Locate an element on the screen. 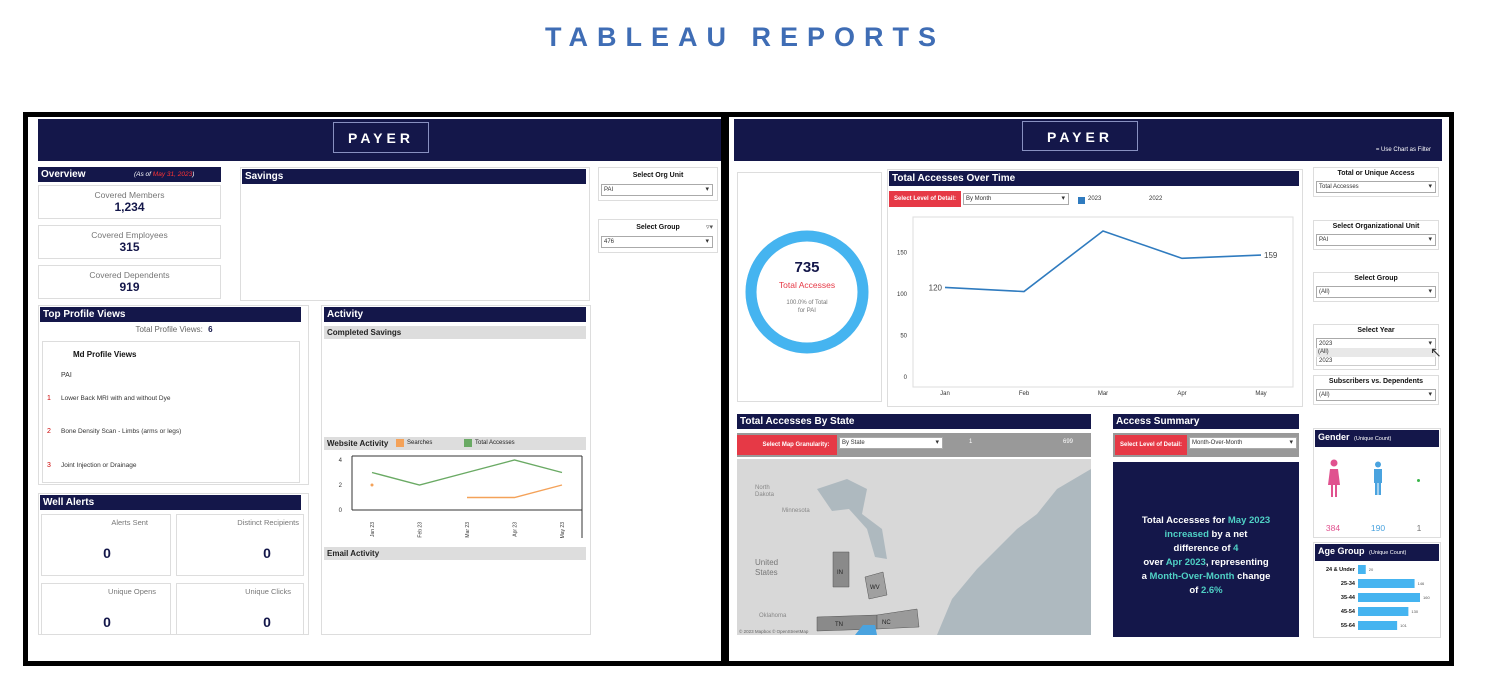  group-select-right: (All) is located at coordinates (1376, 292).